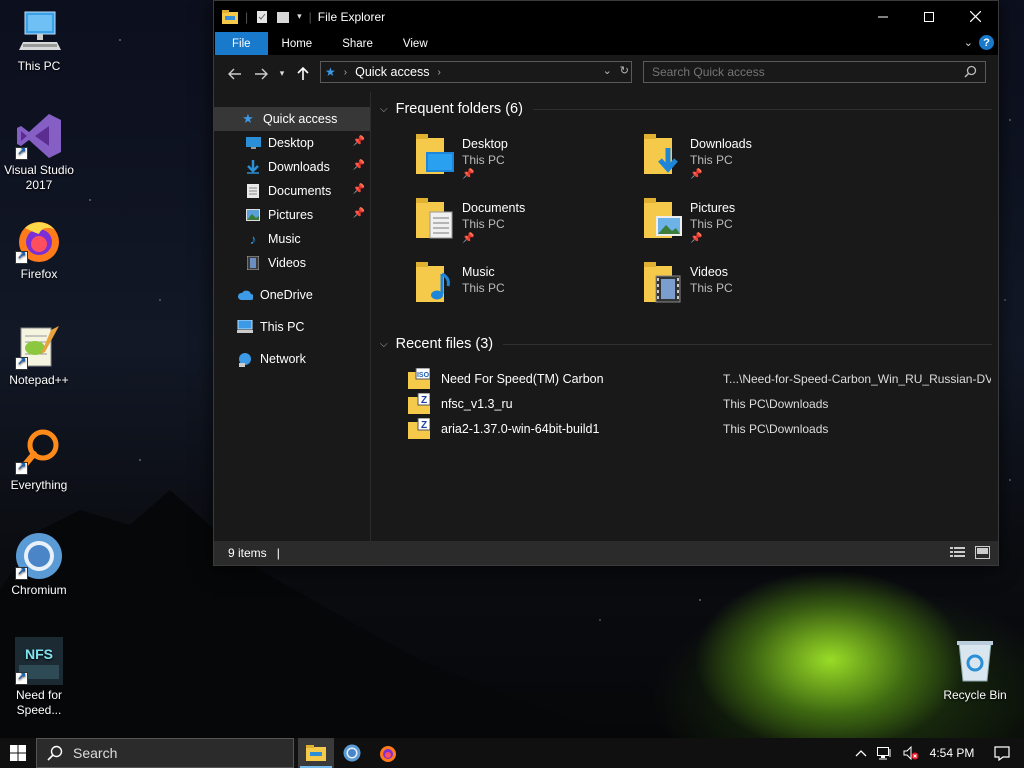 The width and height of the screenshot is (1024, 768). I want to click on close-icon, so click(975, 16).